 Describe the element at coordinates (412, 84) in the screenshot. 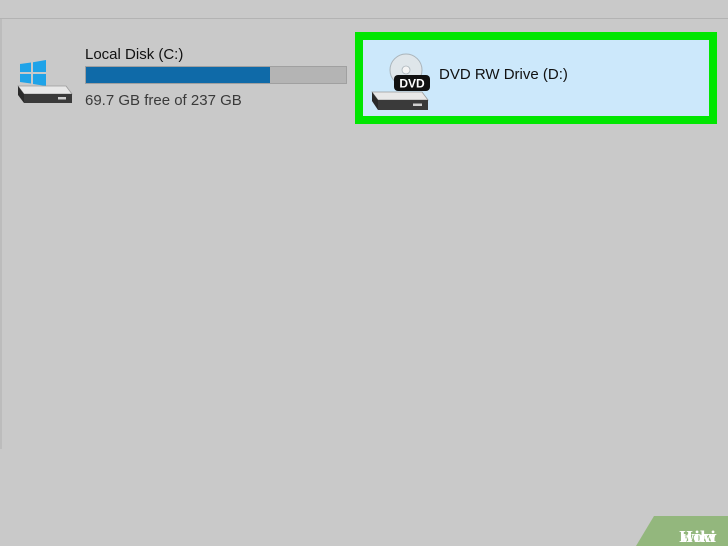

I see `dvd-icon-text: DVD` at that location.